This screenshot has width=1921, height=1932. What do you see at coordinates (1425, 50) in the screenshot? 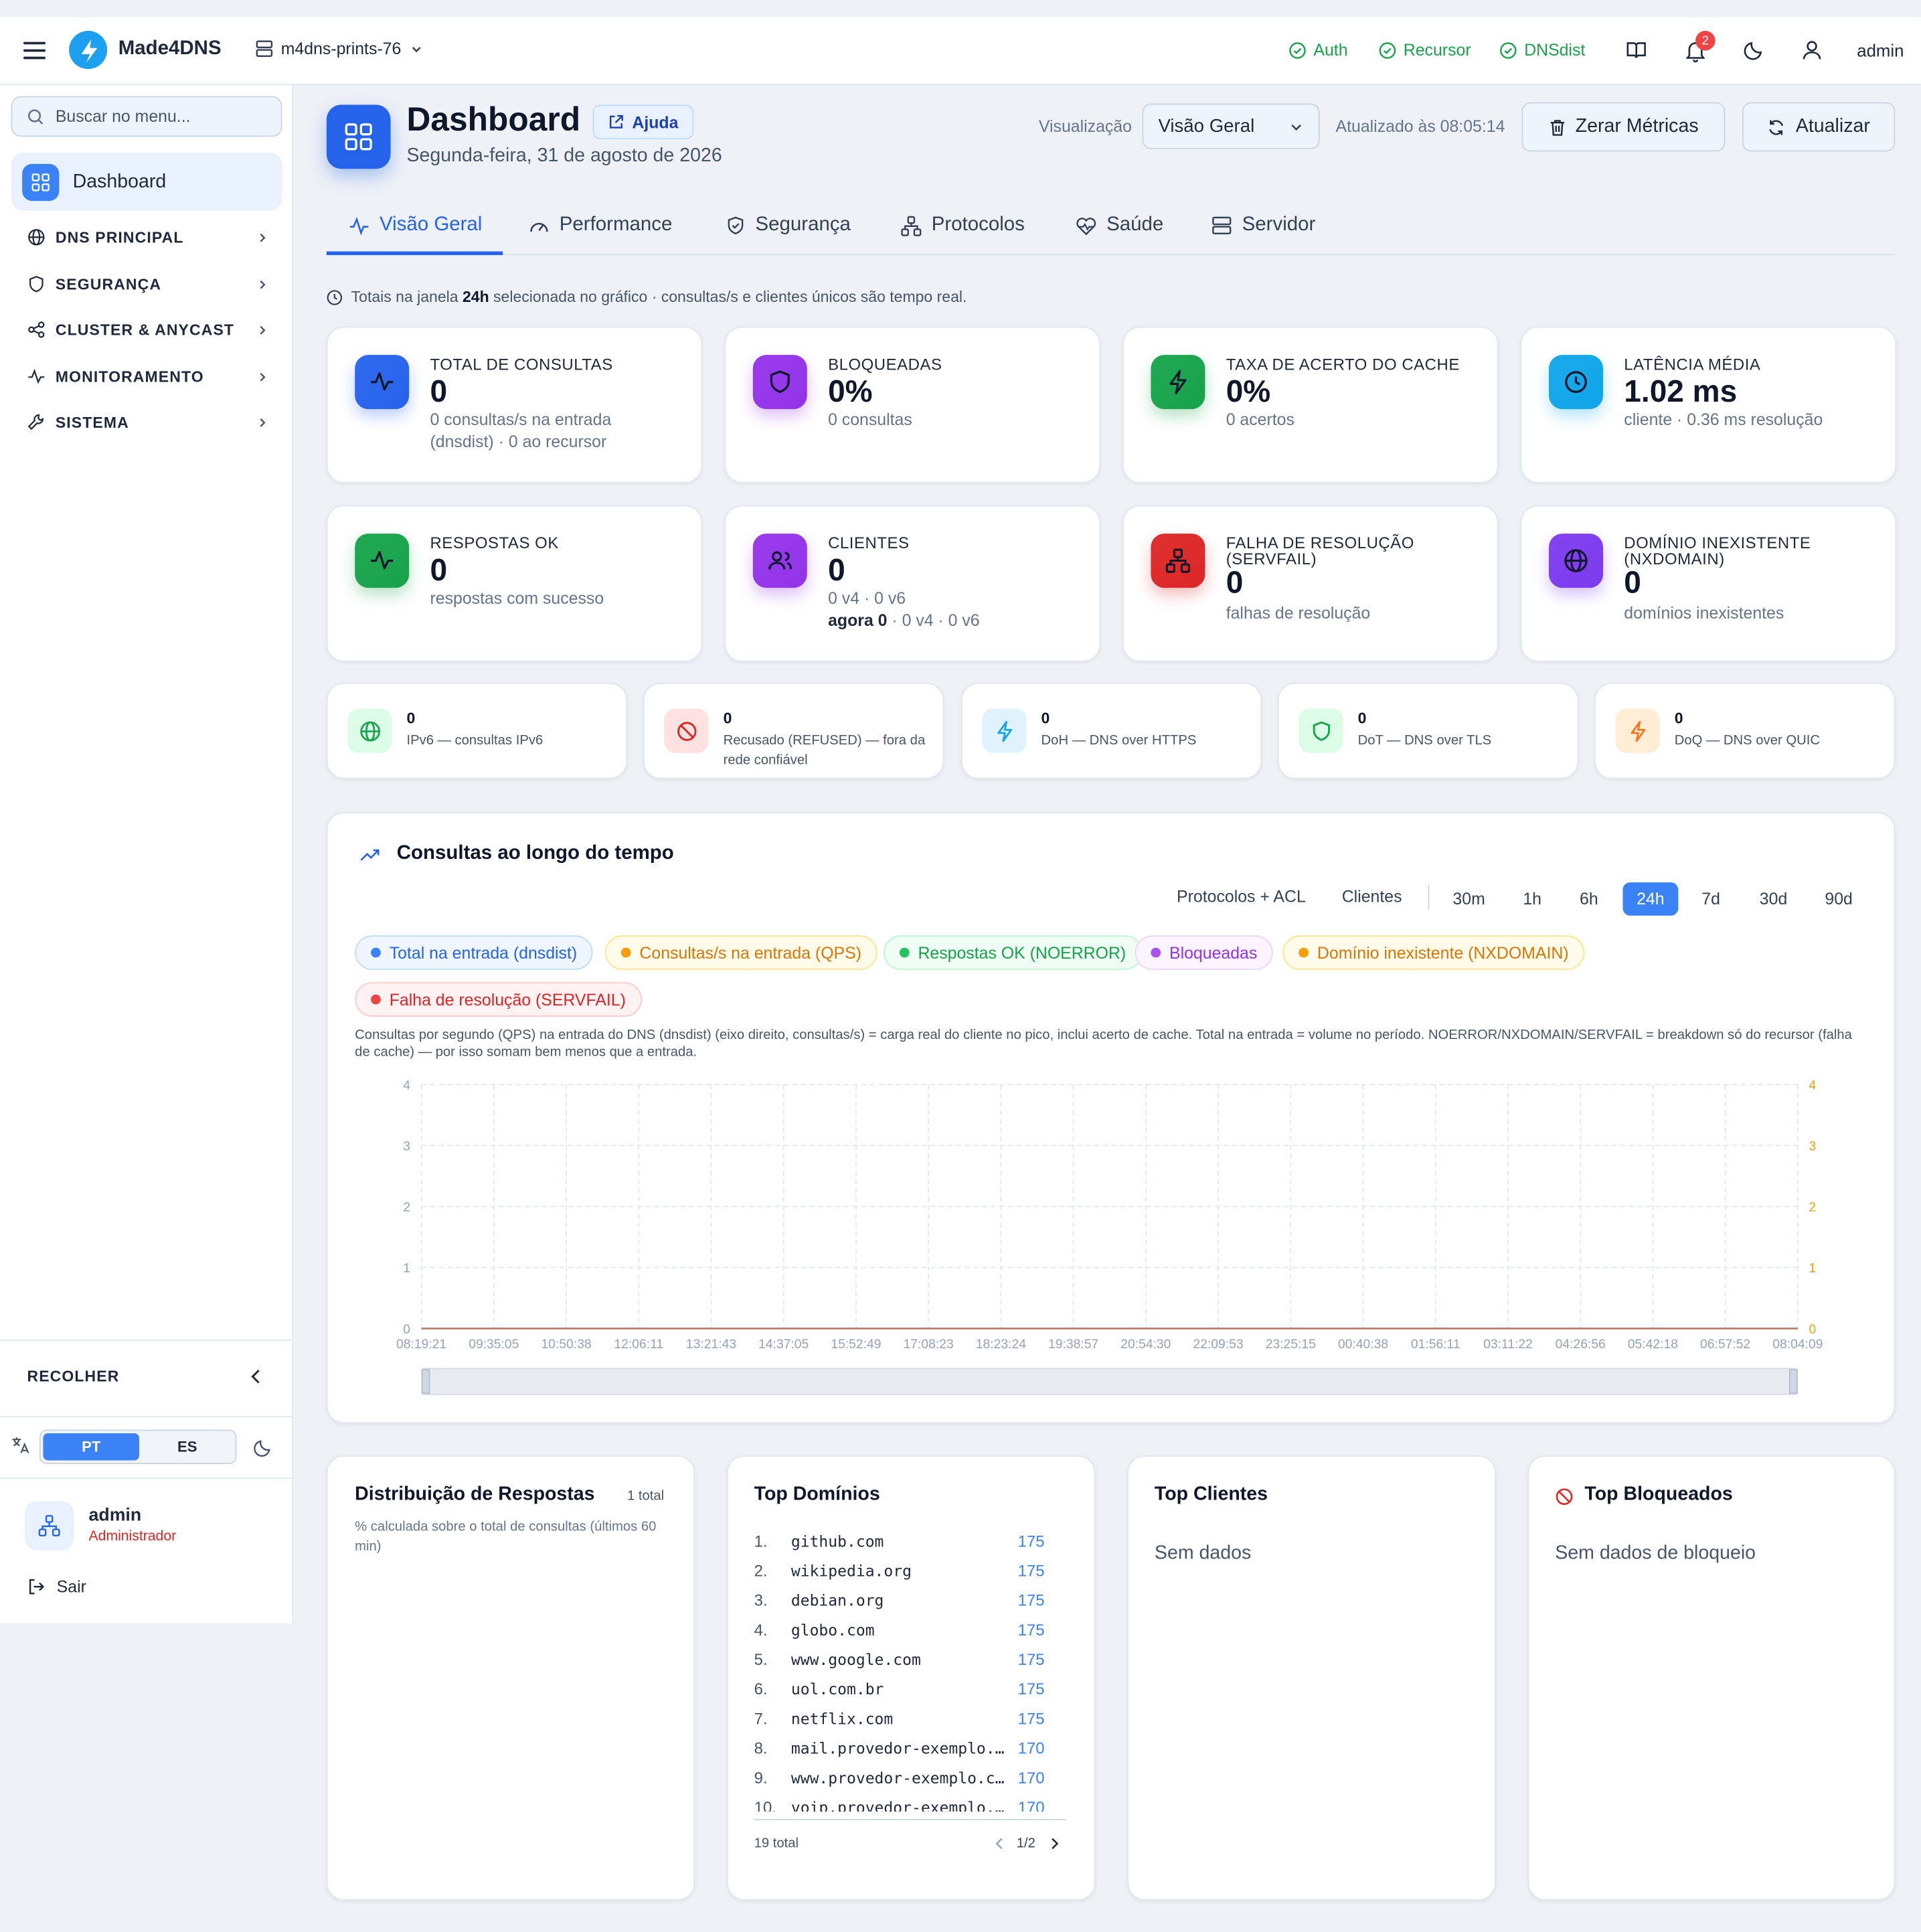
I see `status-recursor: Recursor` at bounding box center [1425, 50].